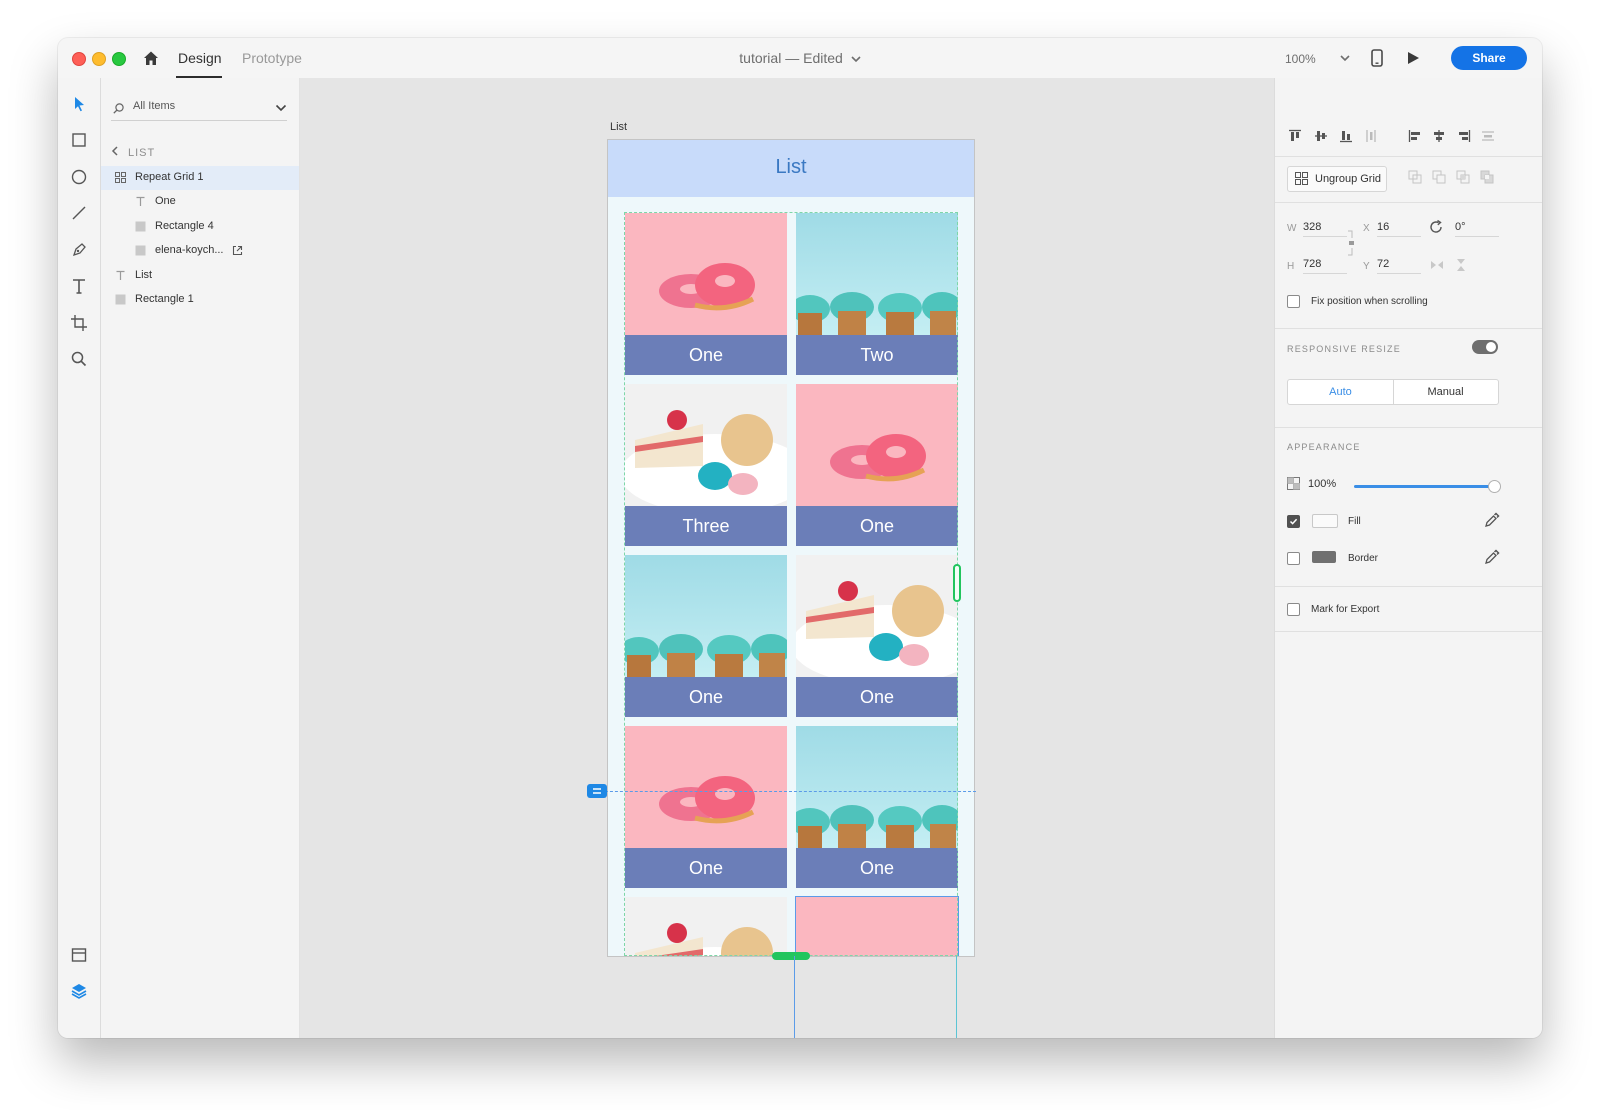 Image resolution: width=1600 pixels, height=1110 pixels. Describe the element at coordinates (1300, 59) in the screenshot. I see `zoom-level: 100%` at that location.